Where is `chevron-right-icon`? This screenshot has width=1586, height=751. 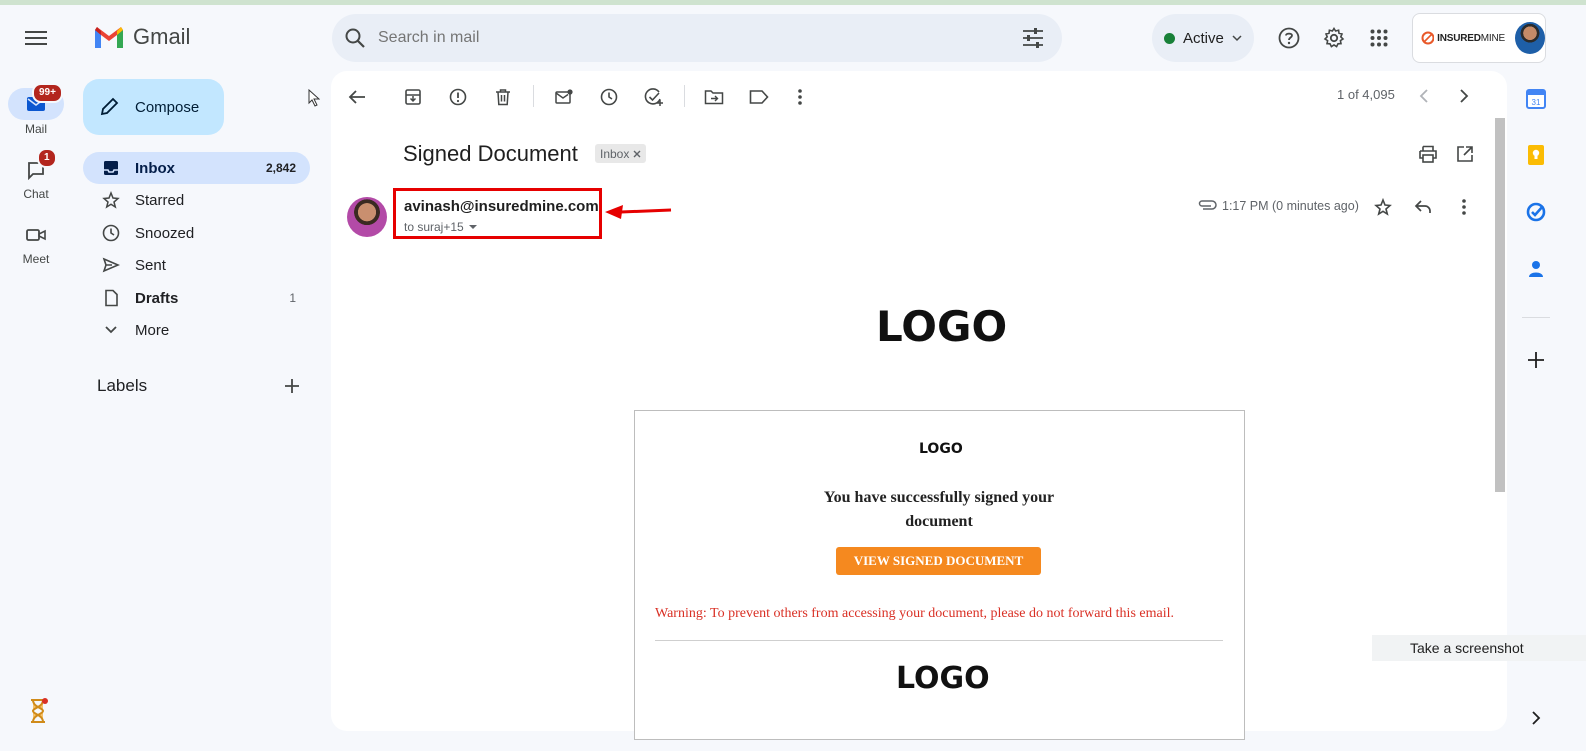 chevron-right-icon is located at coordinates (1464, 96).